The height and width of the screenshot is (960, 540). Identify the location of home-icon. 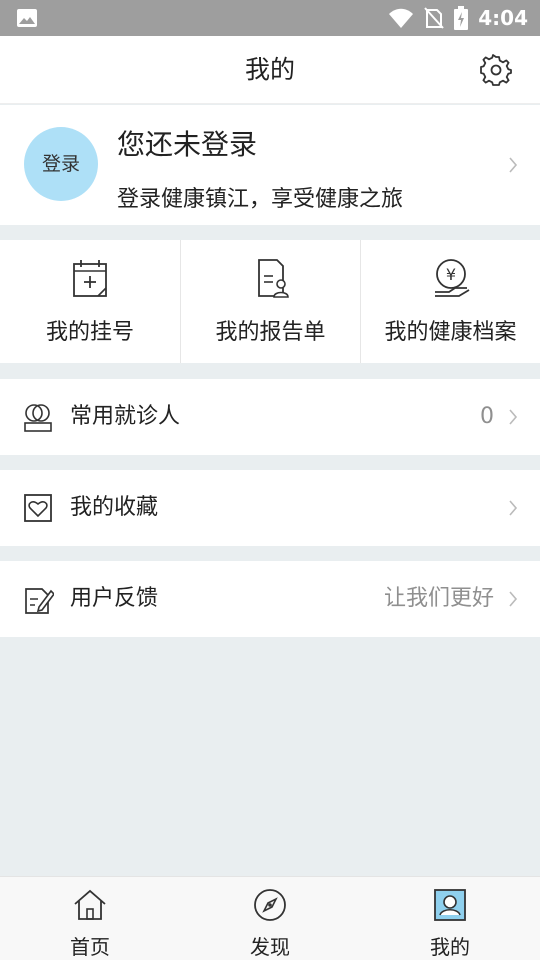
(90, 904).